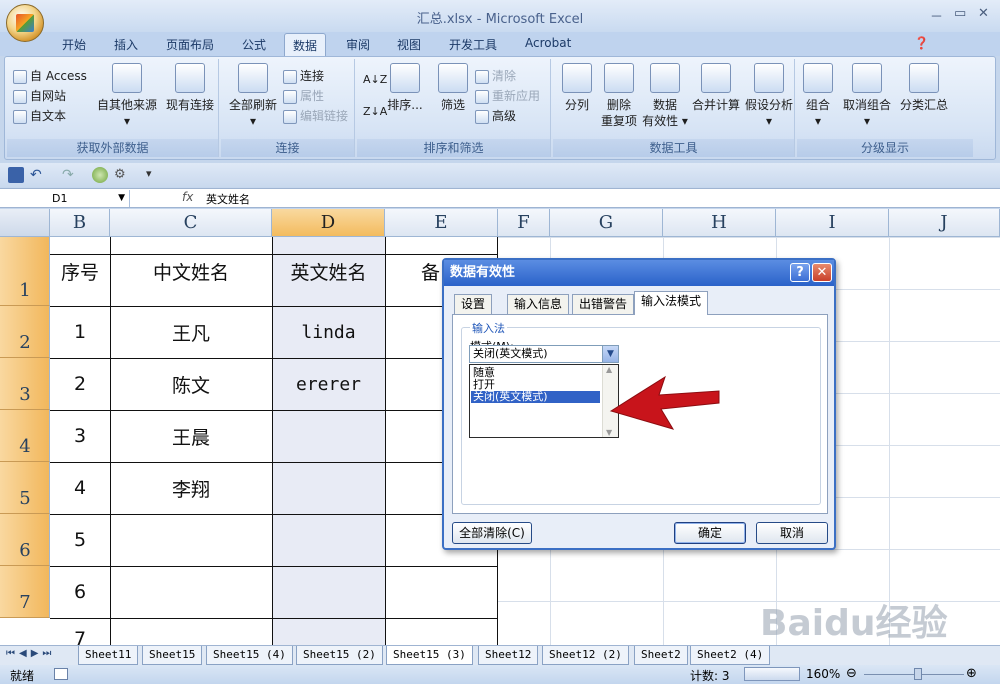  Describe the element at coordinates (80, 332) in the screenshot. I see `cell-b2: 1` at that location.